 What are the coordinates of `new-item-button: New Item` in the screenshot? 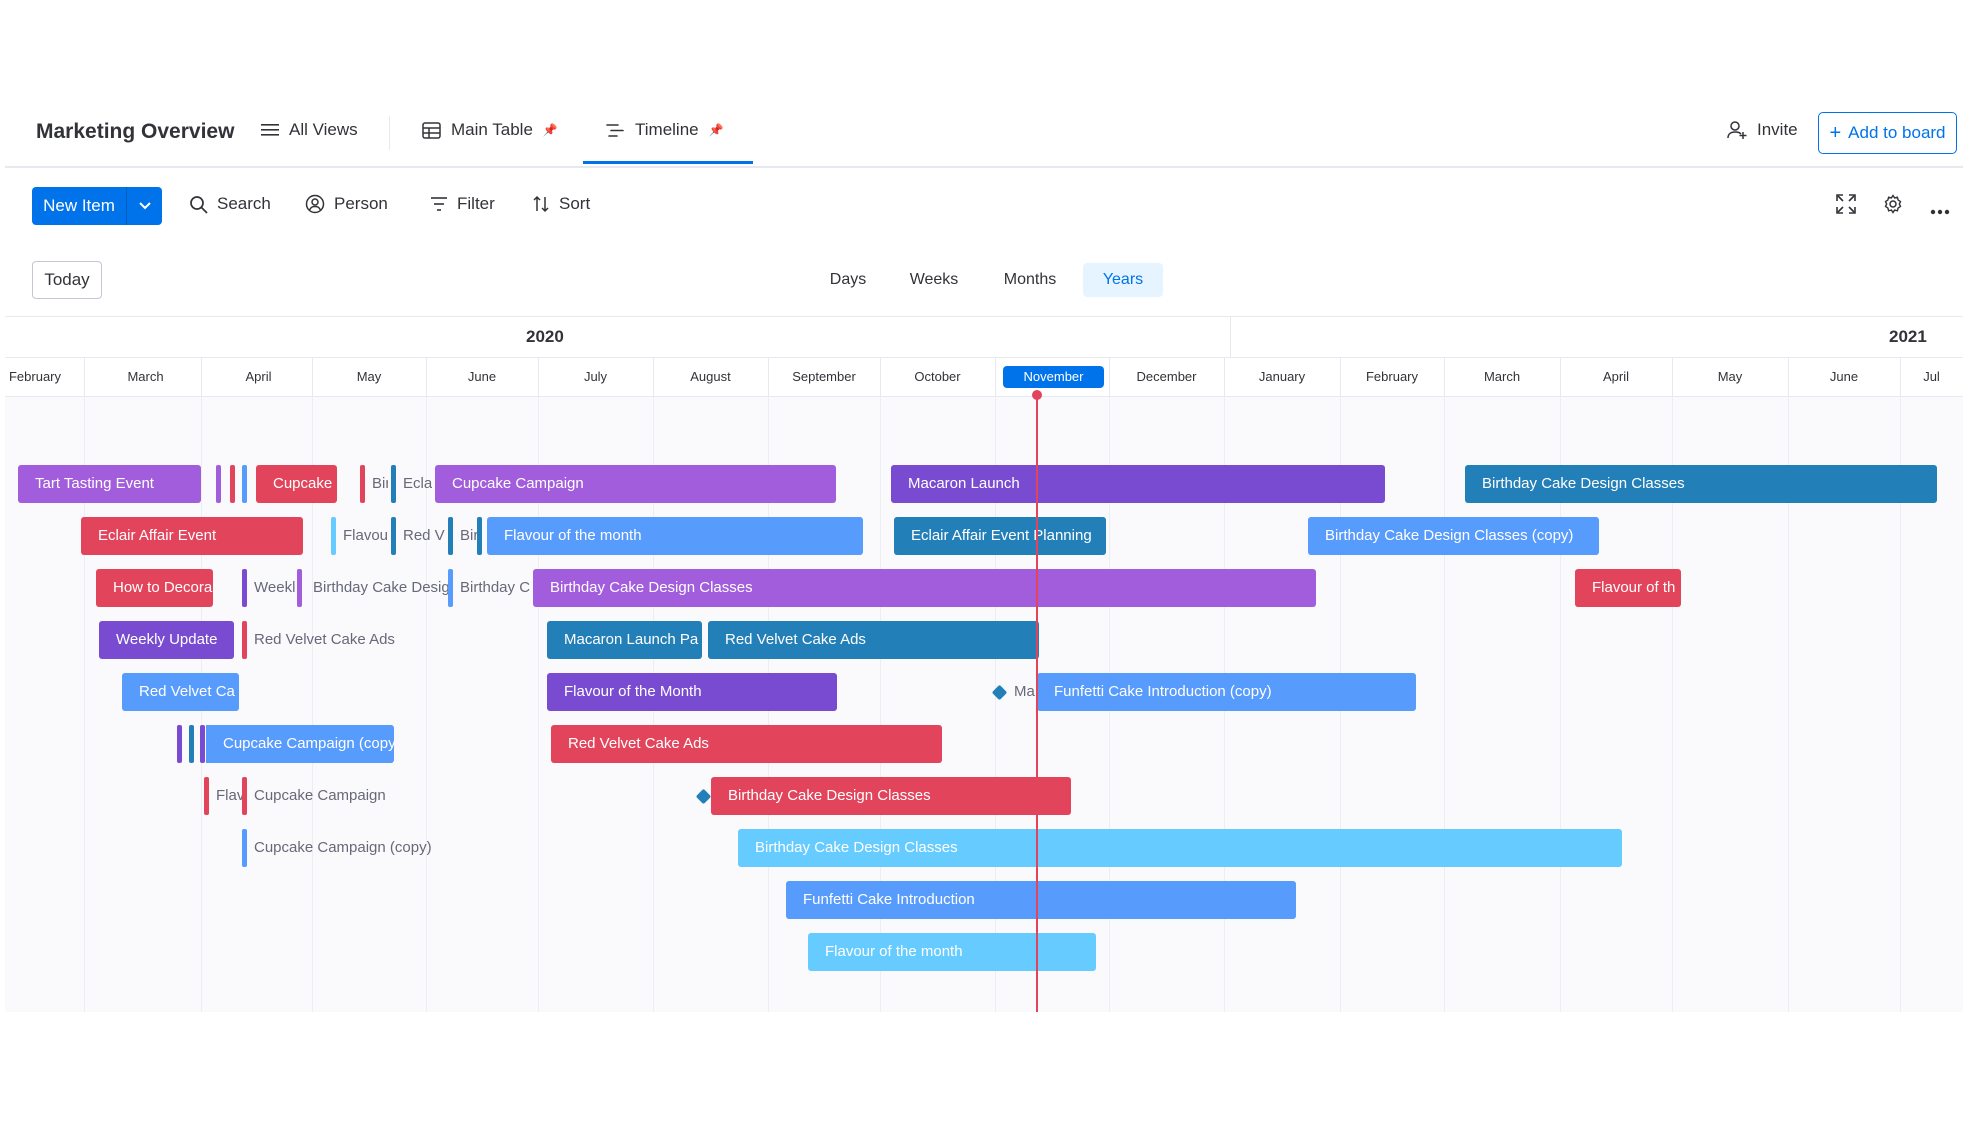 It's located at (97, 206).